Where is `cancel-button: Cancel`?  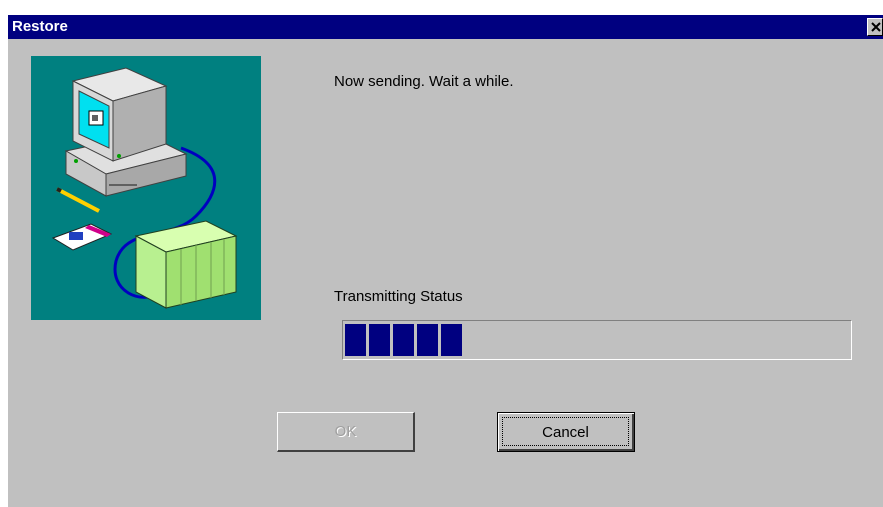
cancel-button: Cancel is located at coordinates (566, 432).